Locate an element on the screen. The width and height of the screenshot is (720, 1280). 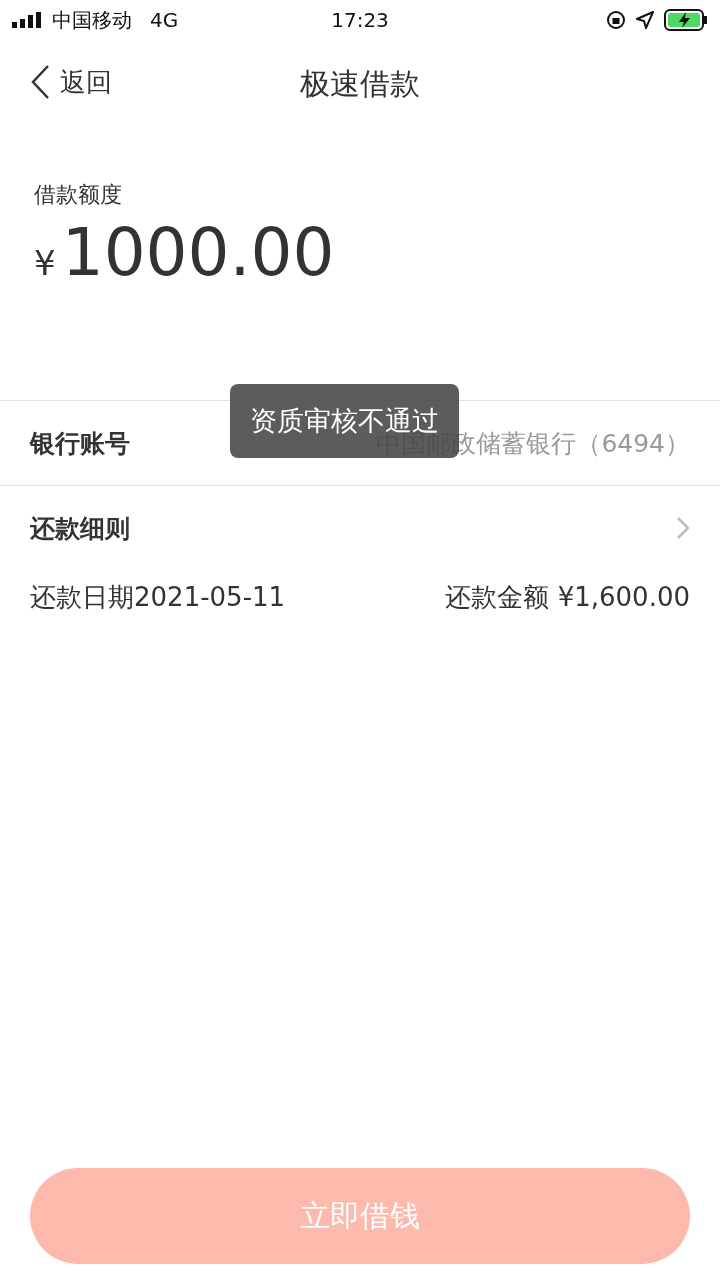
chevron-right-icon is located at coordinates (683, 528).